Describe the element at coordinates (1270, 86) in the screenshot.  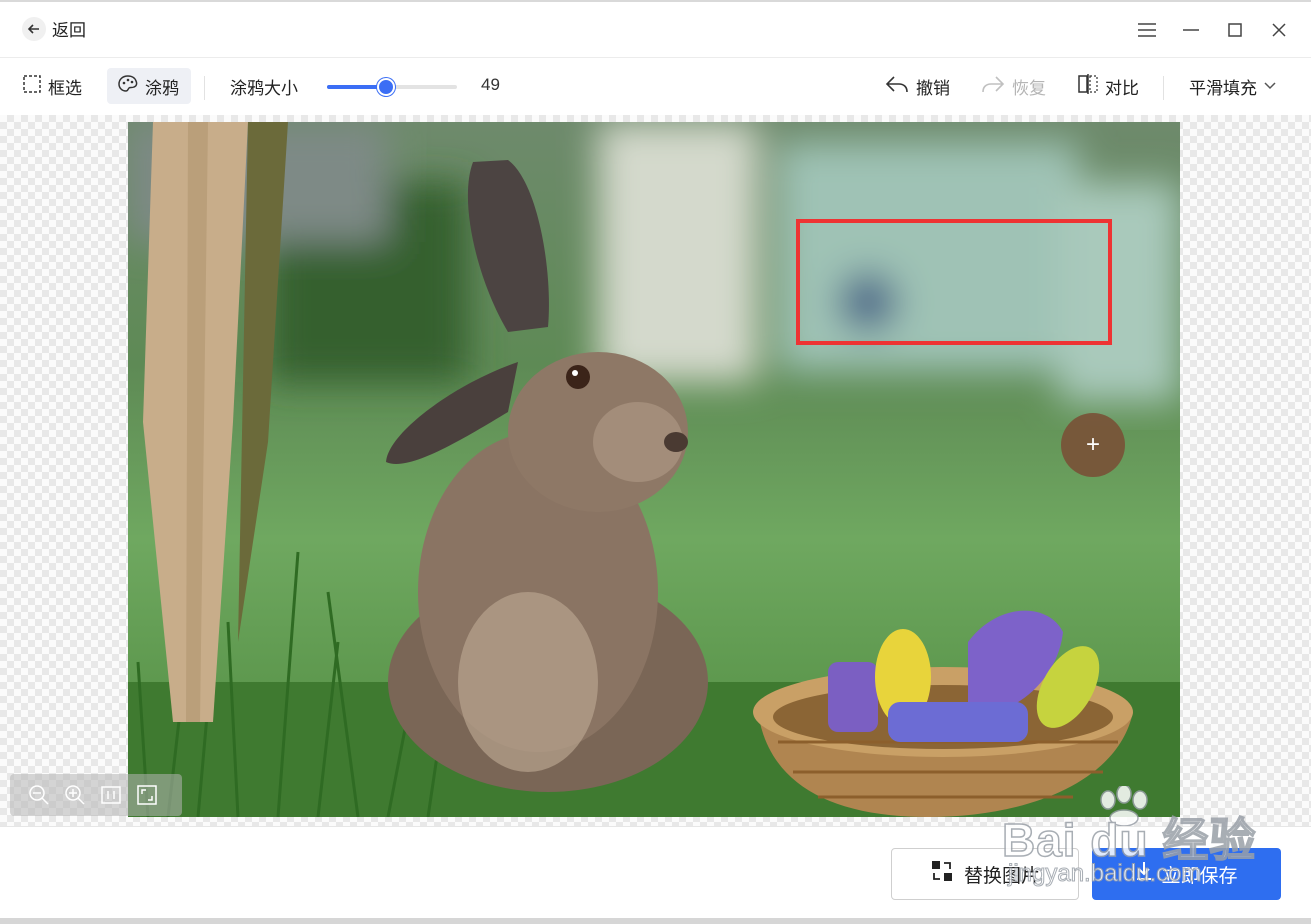
I see `chevron-down-icon` at that location.